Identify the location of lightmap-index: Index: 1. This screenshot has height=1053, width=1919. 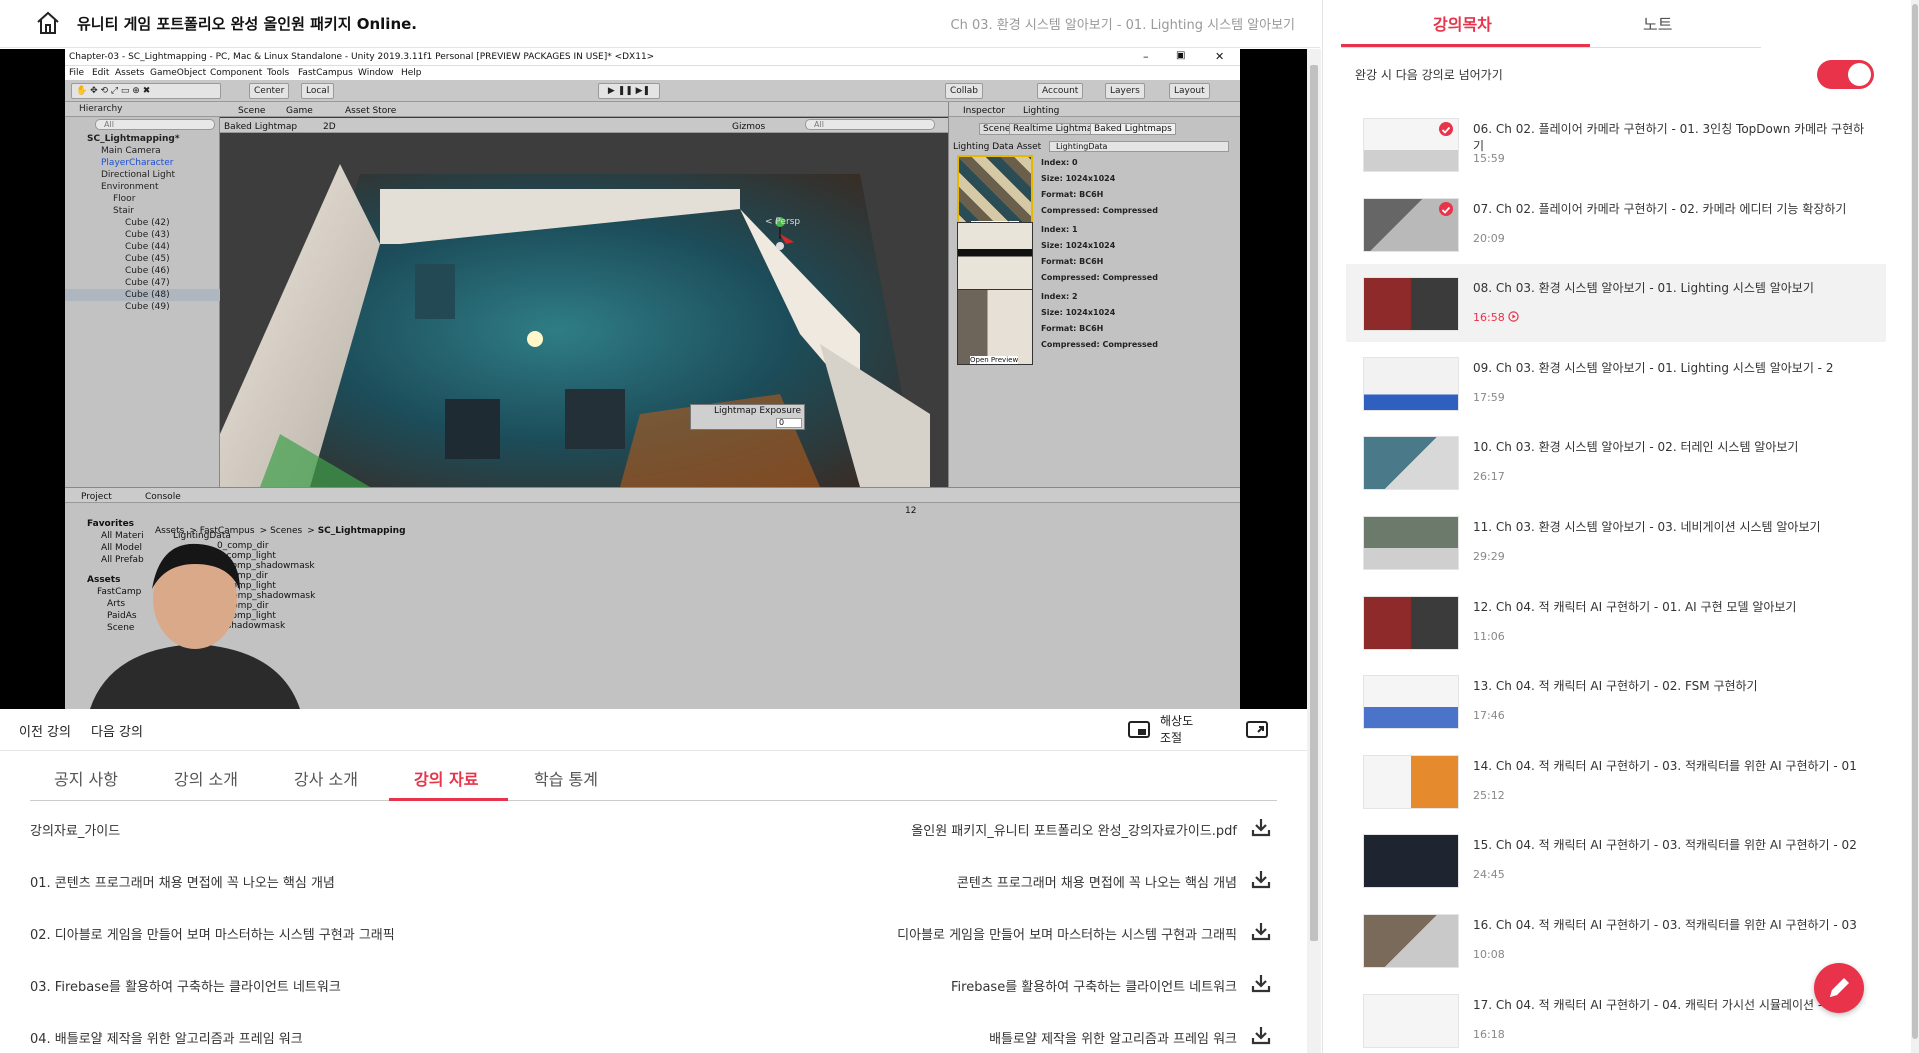
(1059, 229).